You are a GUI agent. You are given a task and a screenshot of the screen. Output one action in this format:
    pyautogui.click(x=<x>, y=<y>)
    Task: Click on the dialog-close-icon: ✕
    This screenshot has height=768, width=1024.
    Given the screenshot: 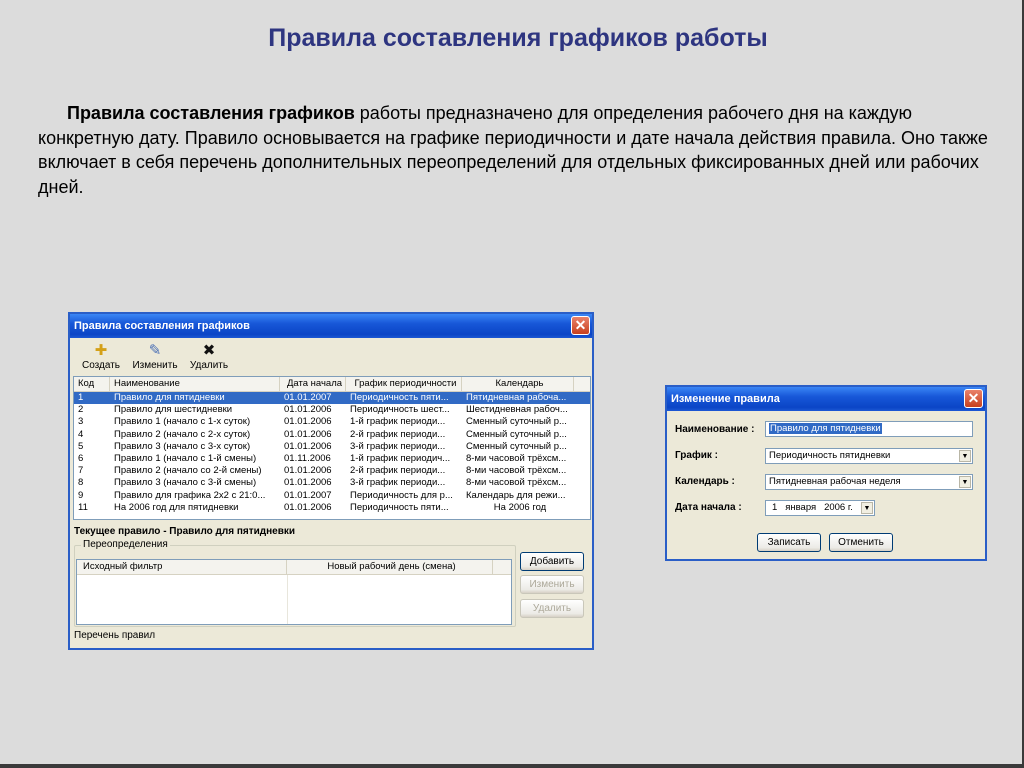 What is the action you would take?
    pyautogui.click(x=973, y=398)
    